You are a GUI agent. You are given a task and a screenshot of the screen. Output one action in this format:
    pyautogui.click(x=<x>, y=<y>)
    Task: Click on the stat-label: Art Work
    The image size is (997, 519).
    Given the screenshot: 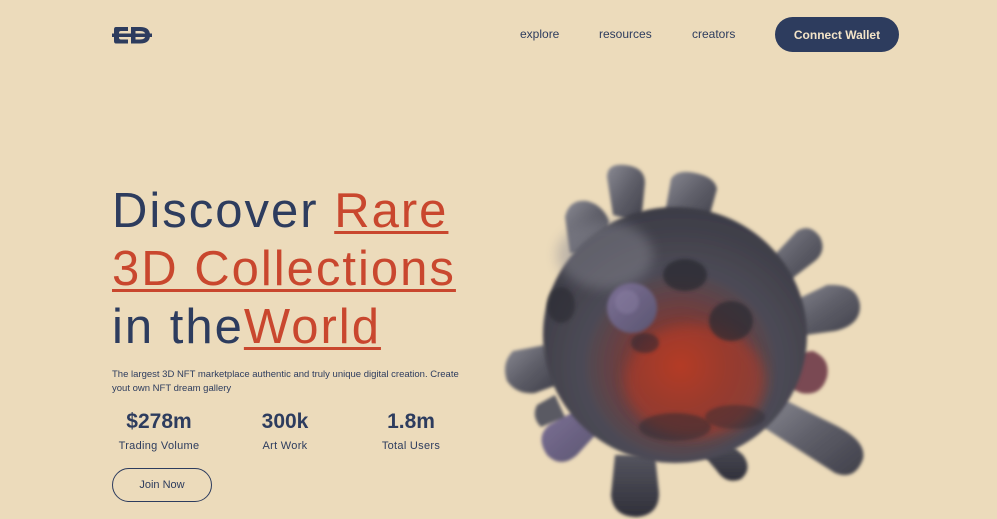 What is the action you would take?
    pyautogui.click(x=285, y=446)
    